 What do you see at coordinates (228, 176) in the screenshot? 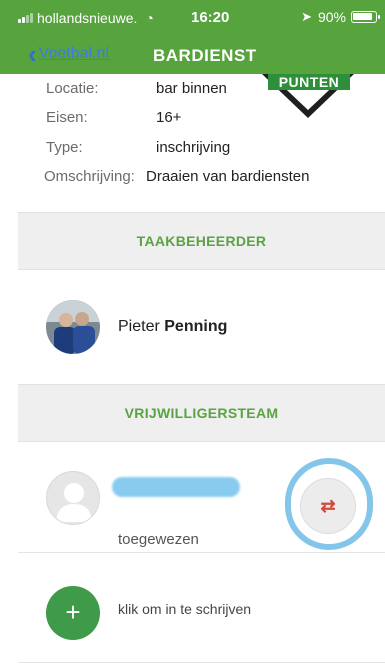
I see `description-value: Draaien van bardiensten` at bounding box center [228, 176].